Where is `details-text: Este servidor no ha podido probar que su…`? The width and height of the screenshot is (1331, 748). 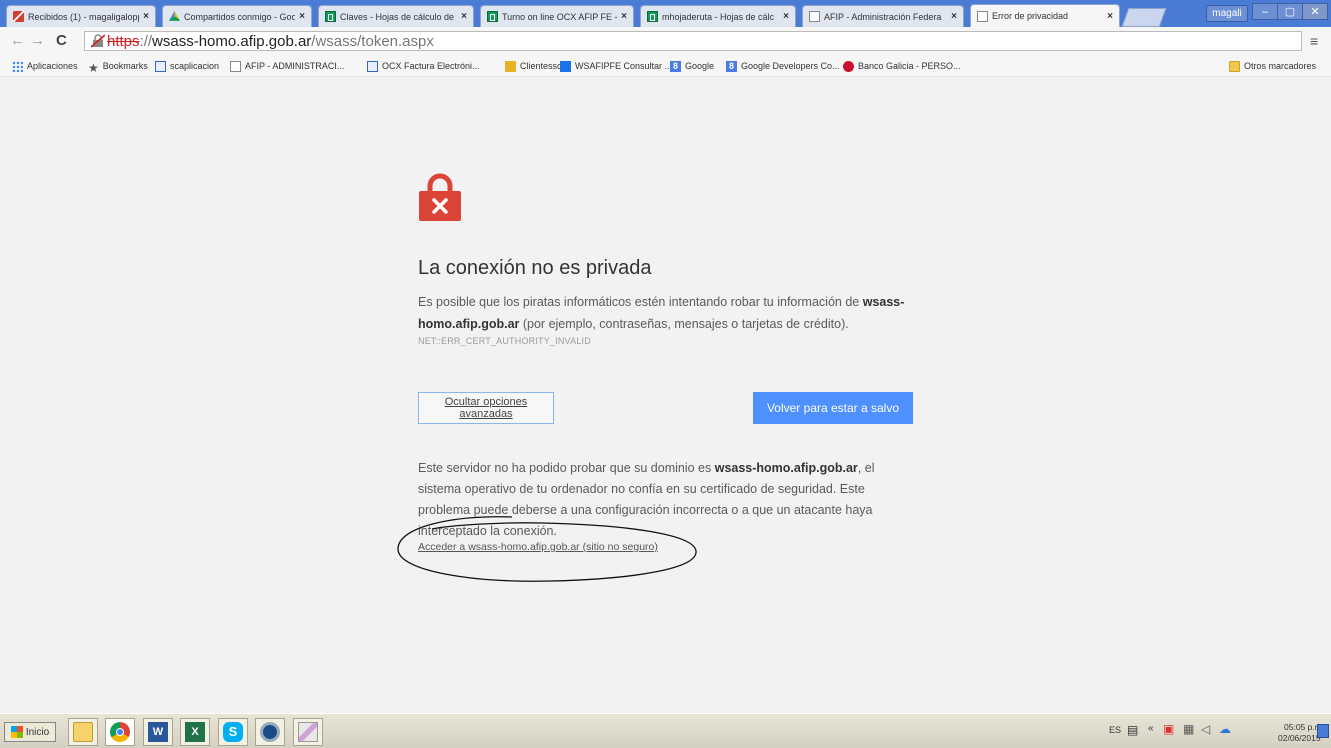
details-text: Este servidor no ha podido probar que su… is located at coordinates (566, 468).